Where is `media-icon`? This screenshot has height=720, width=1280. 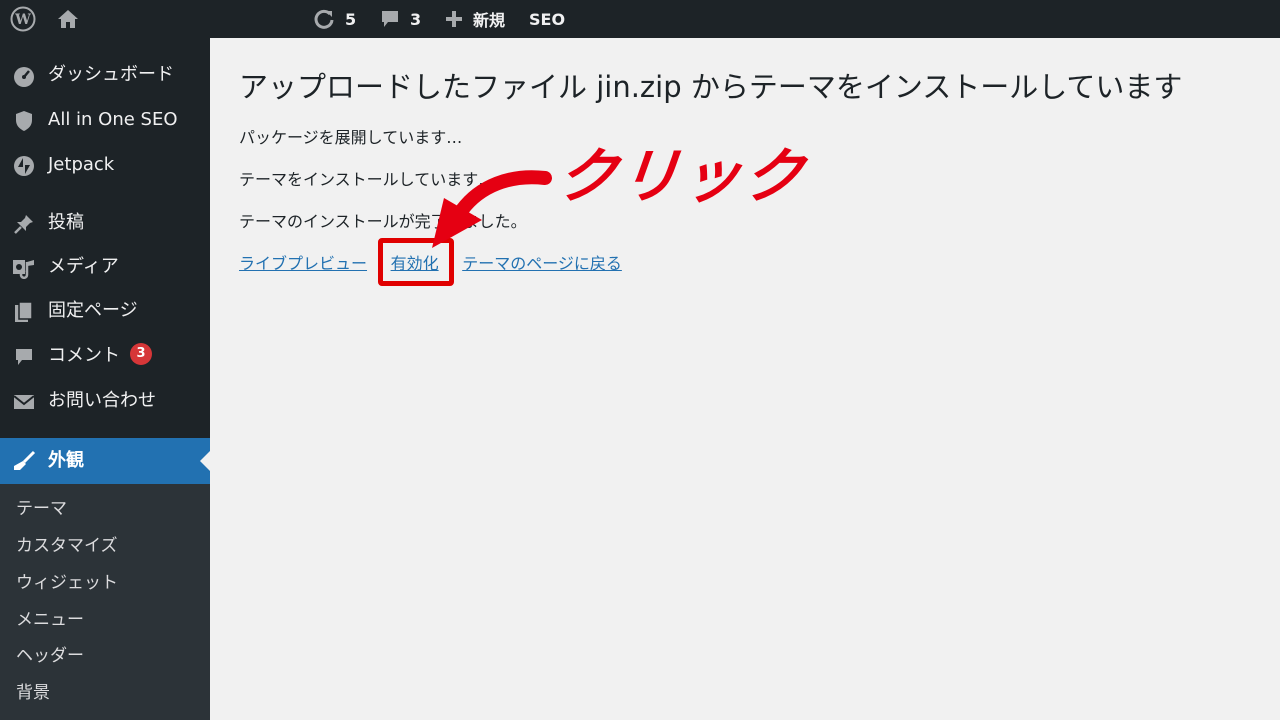
media-icon is located at coordinates (24, 268).